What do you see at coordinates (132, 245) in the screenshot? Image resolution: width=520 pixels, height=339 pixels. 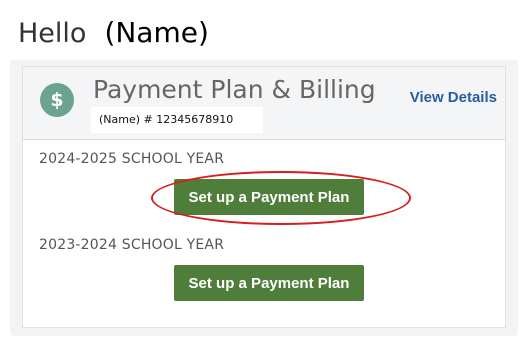 I see `school-year-label: 2023-2024 SCHOOL YEAR` at bounding box center [132, 245].